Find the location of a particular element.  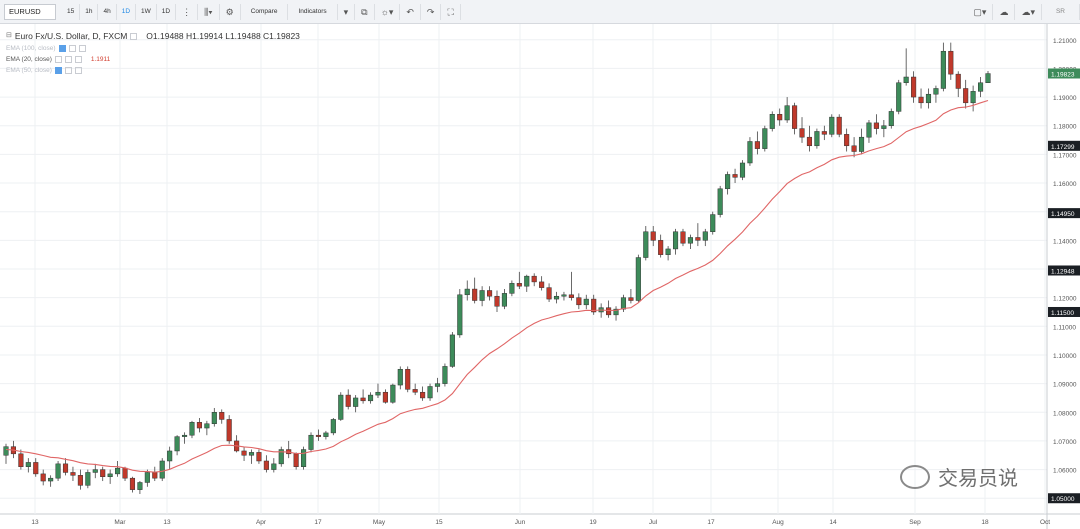

y-tick-label: 1.17000 is located at coordinates (1065, 155).